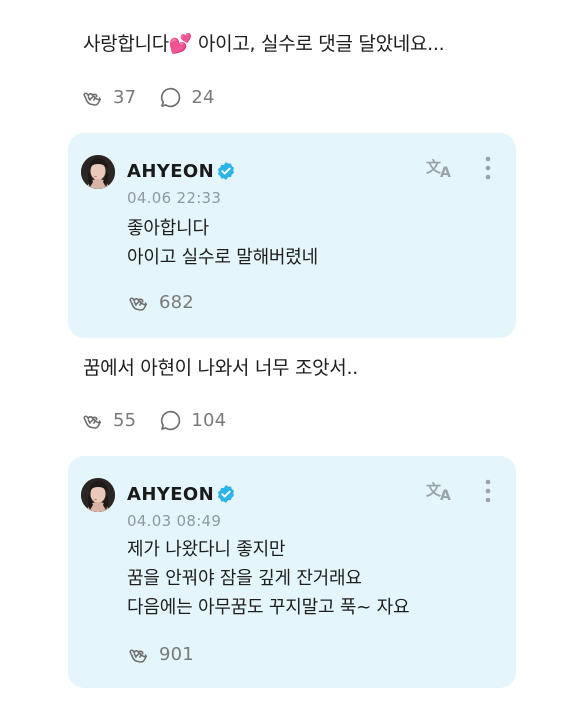  Describe the element at coordinates (206, 549) in the screenshot. I see `reply-text-line: 제가 나왔다니 좋지만` at that location.